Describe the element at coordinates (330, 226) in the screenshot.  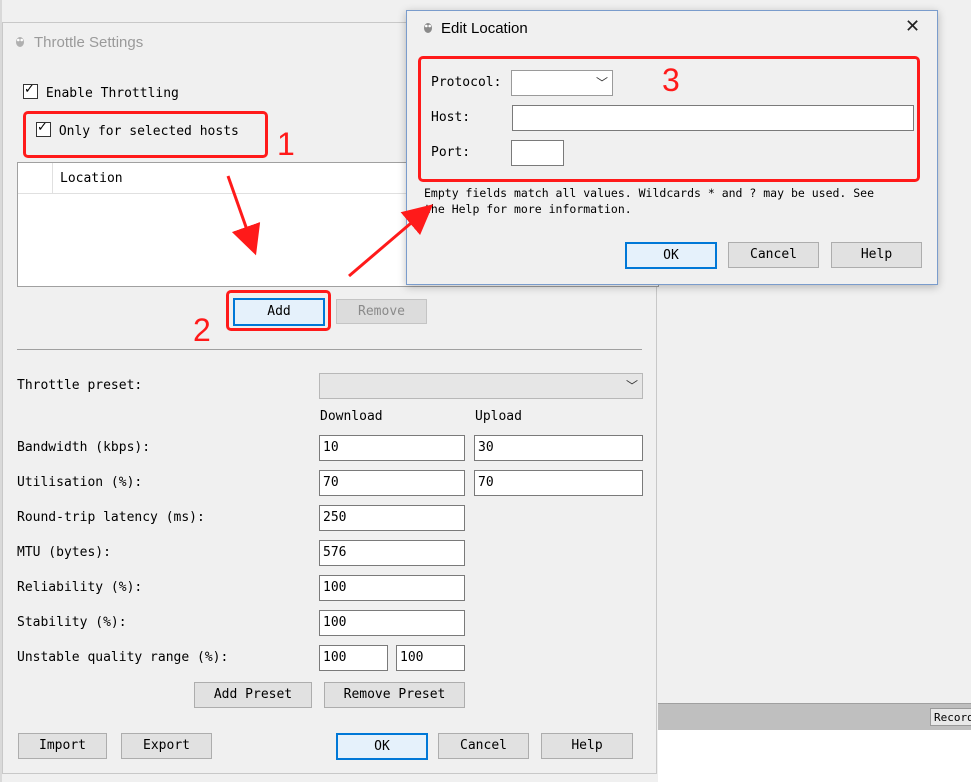
I see `annotation-arrows` at that location.